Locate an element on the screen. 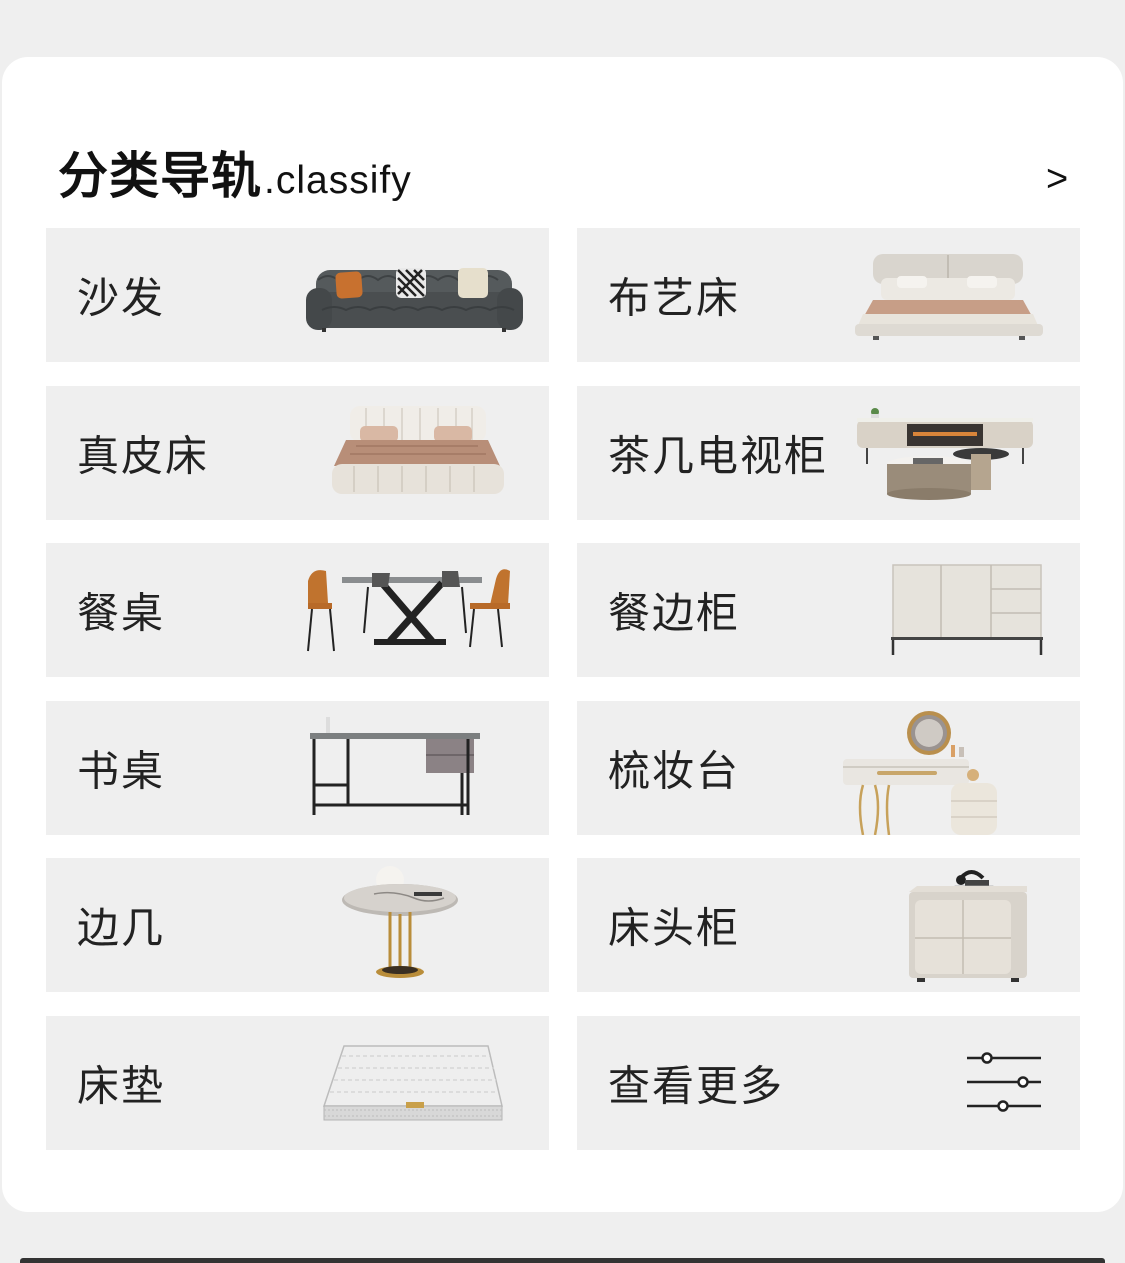 Image resolution: width=1125 pixels, height=1263 pixels. category-tile-leather-bed: 真皮床 is located at coordinates (297, 452).